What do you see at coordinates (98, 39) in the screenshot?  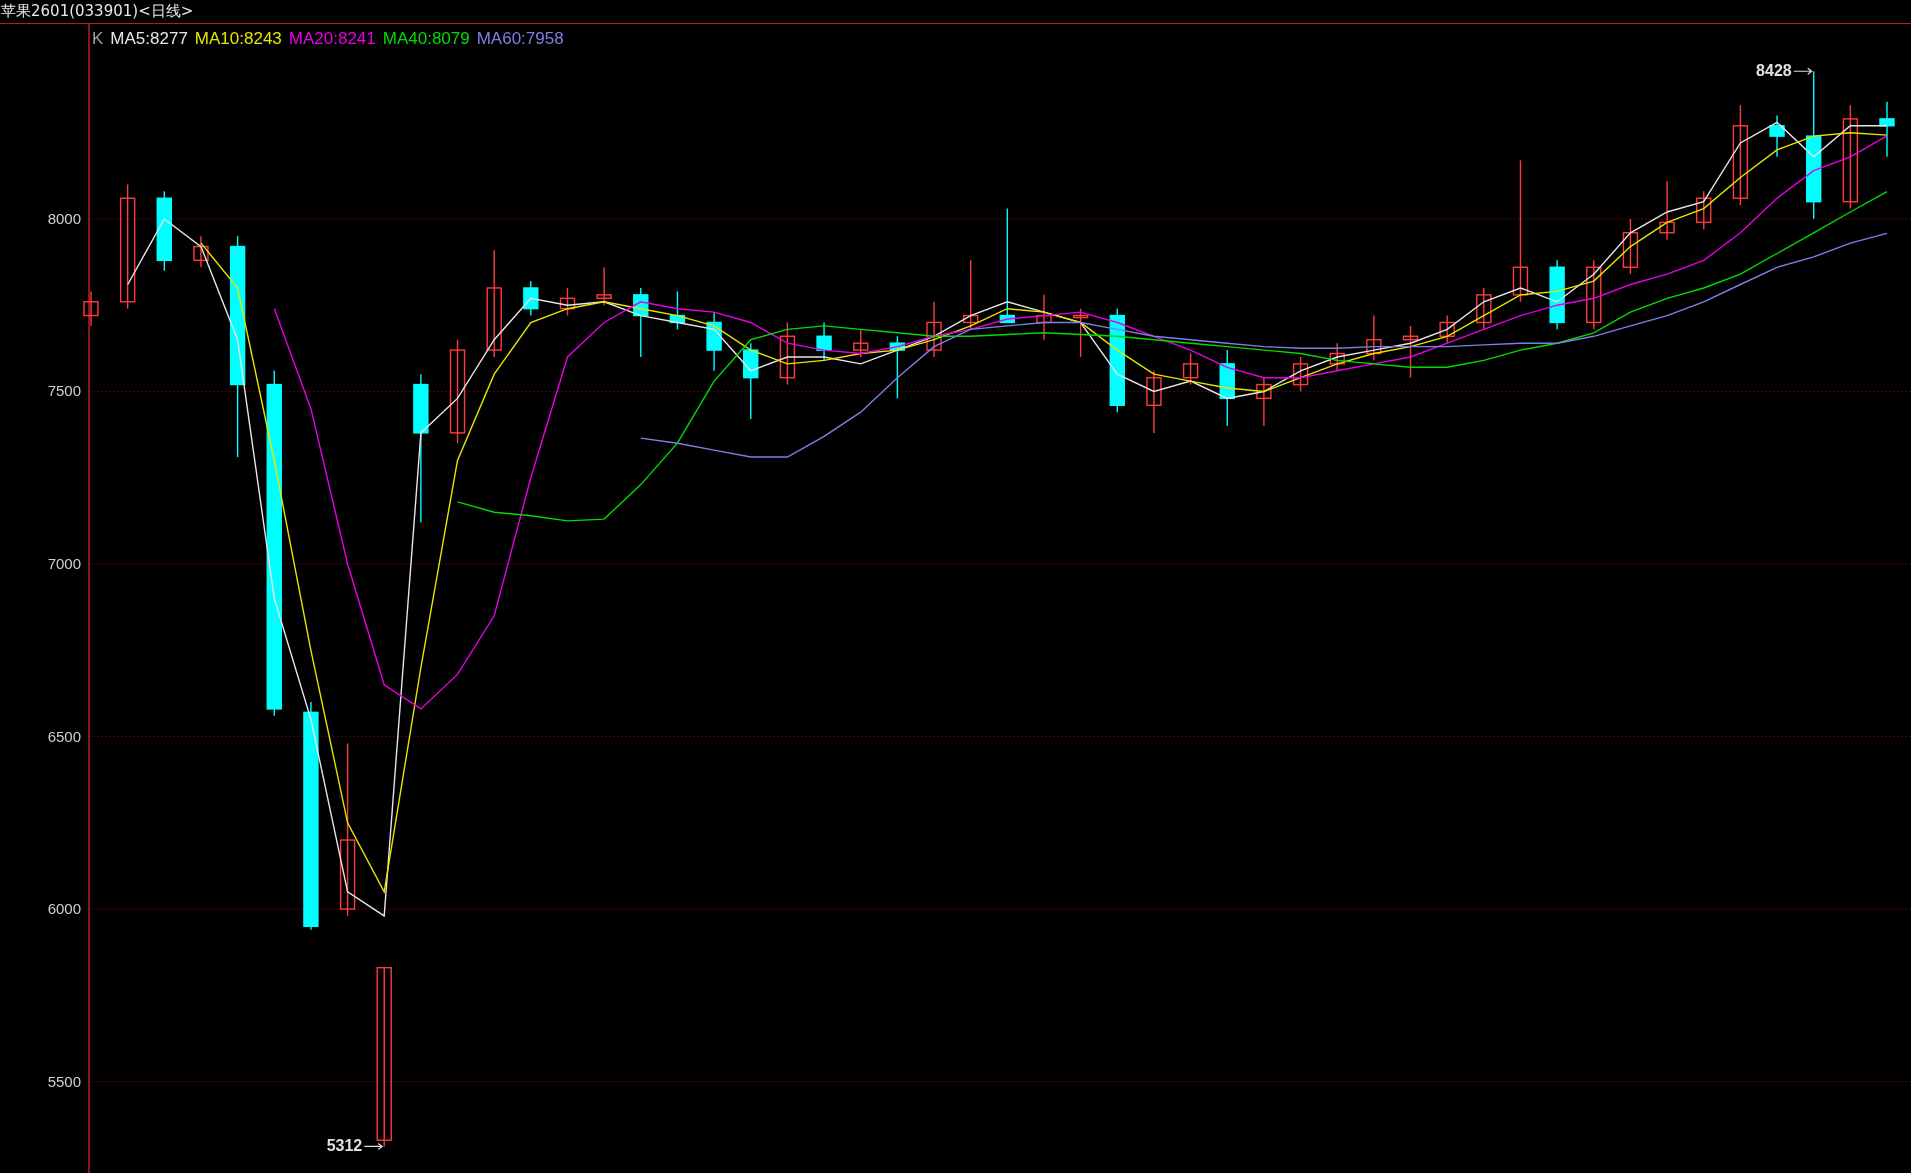 I see `legend-label: K` at bounding box center [98, 39].